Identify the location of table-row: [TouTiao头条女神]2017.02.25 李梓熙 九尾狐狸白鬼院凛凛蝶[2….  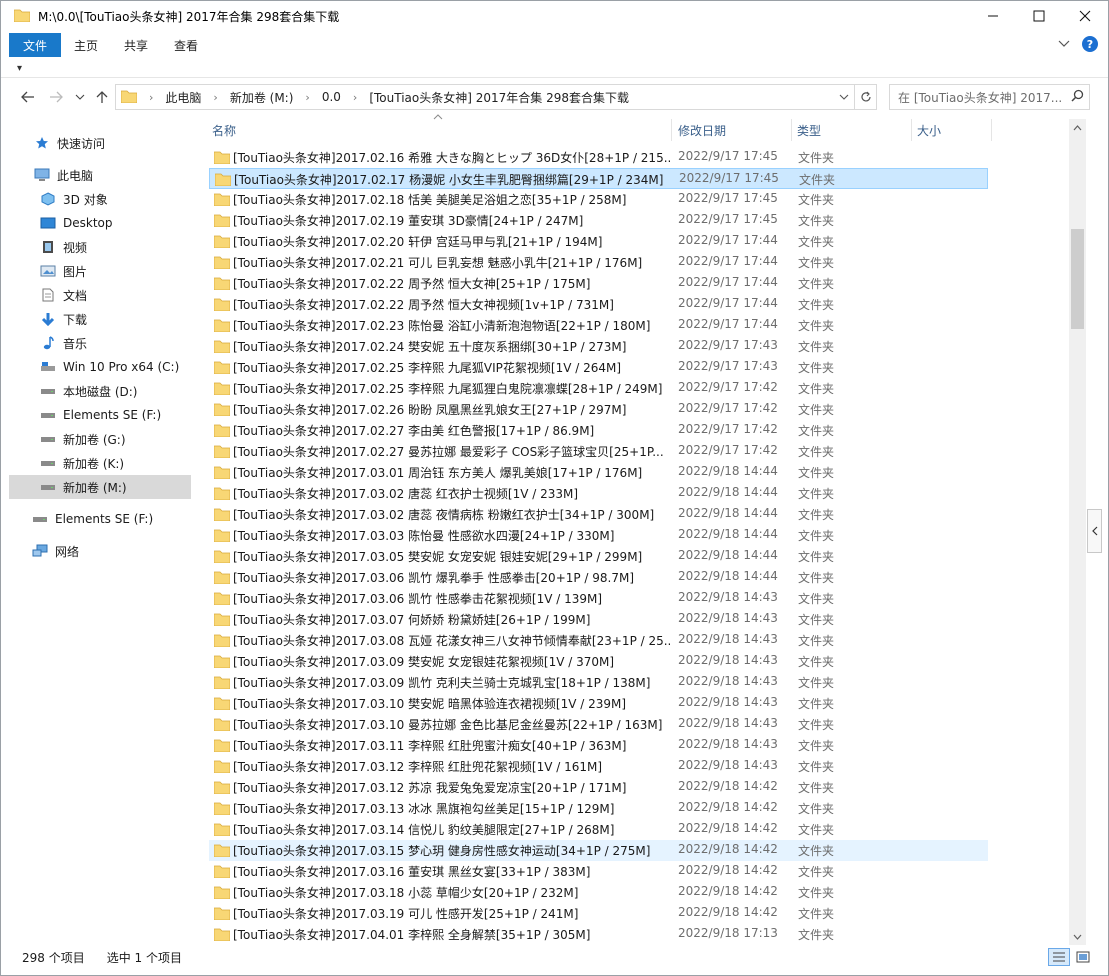
(598, 388).